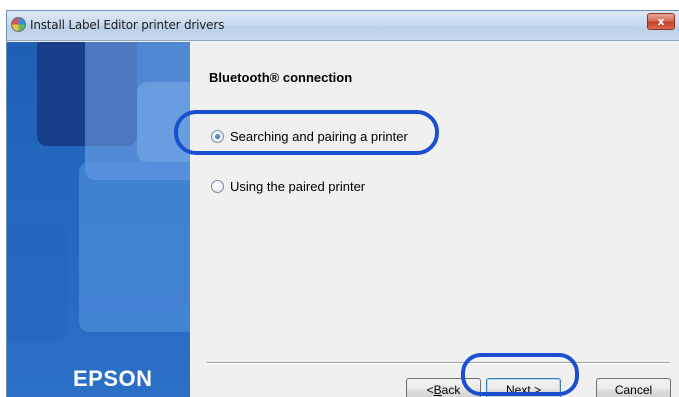  What do you see at coordinates (437, 389) in the screenshot?
I see `back-accel: B` at bounding box center [437, 389].